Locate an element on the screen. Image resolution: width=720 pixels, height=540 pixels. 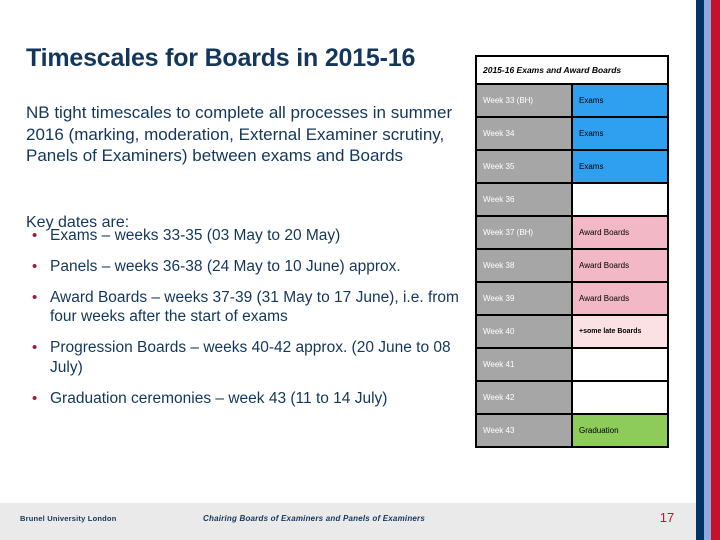
table-header-cell: 2015-16 Exams and Award Boards is located at coordinates (572, 70).